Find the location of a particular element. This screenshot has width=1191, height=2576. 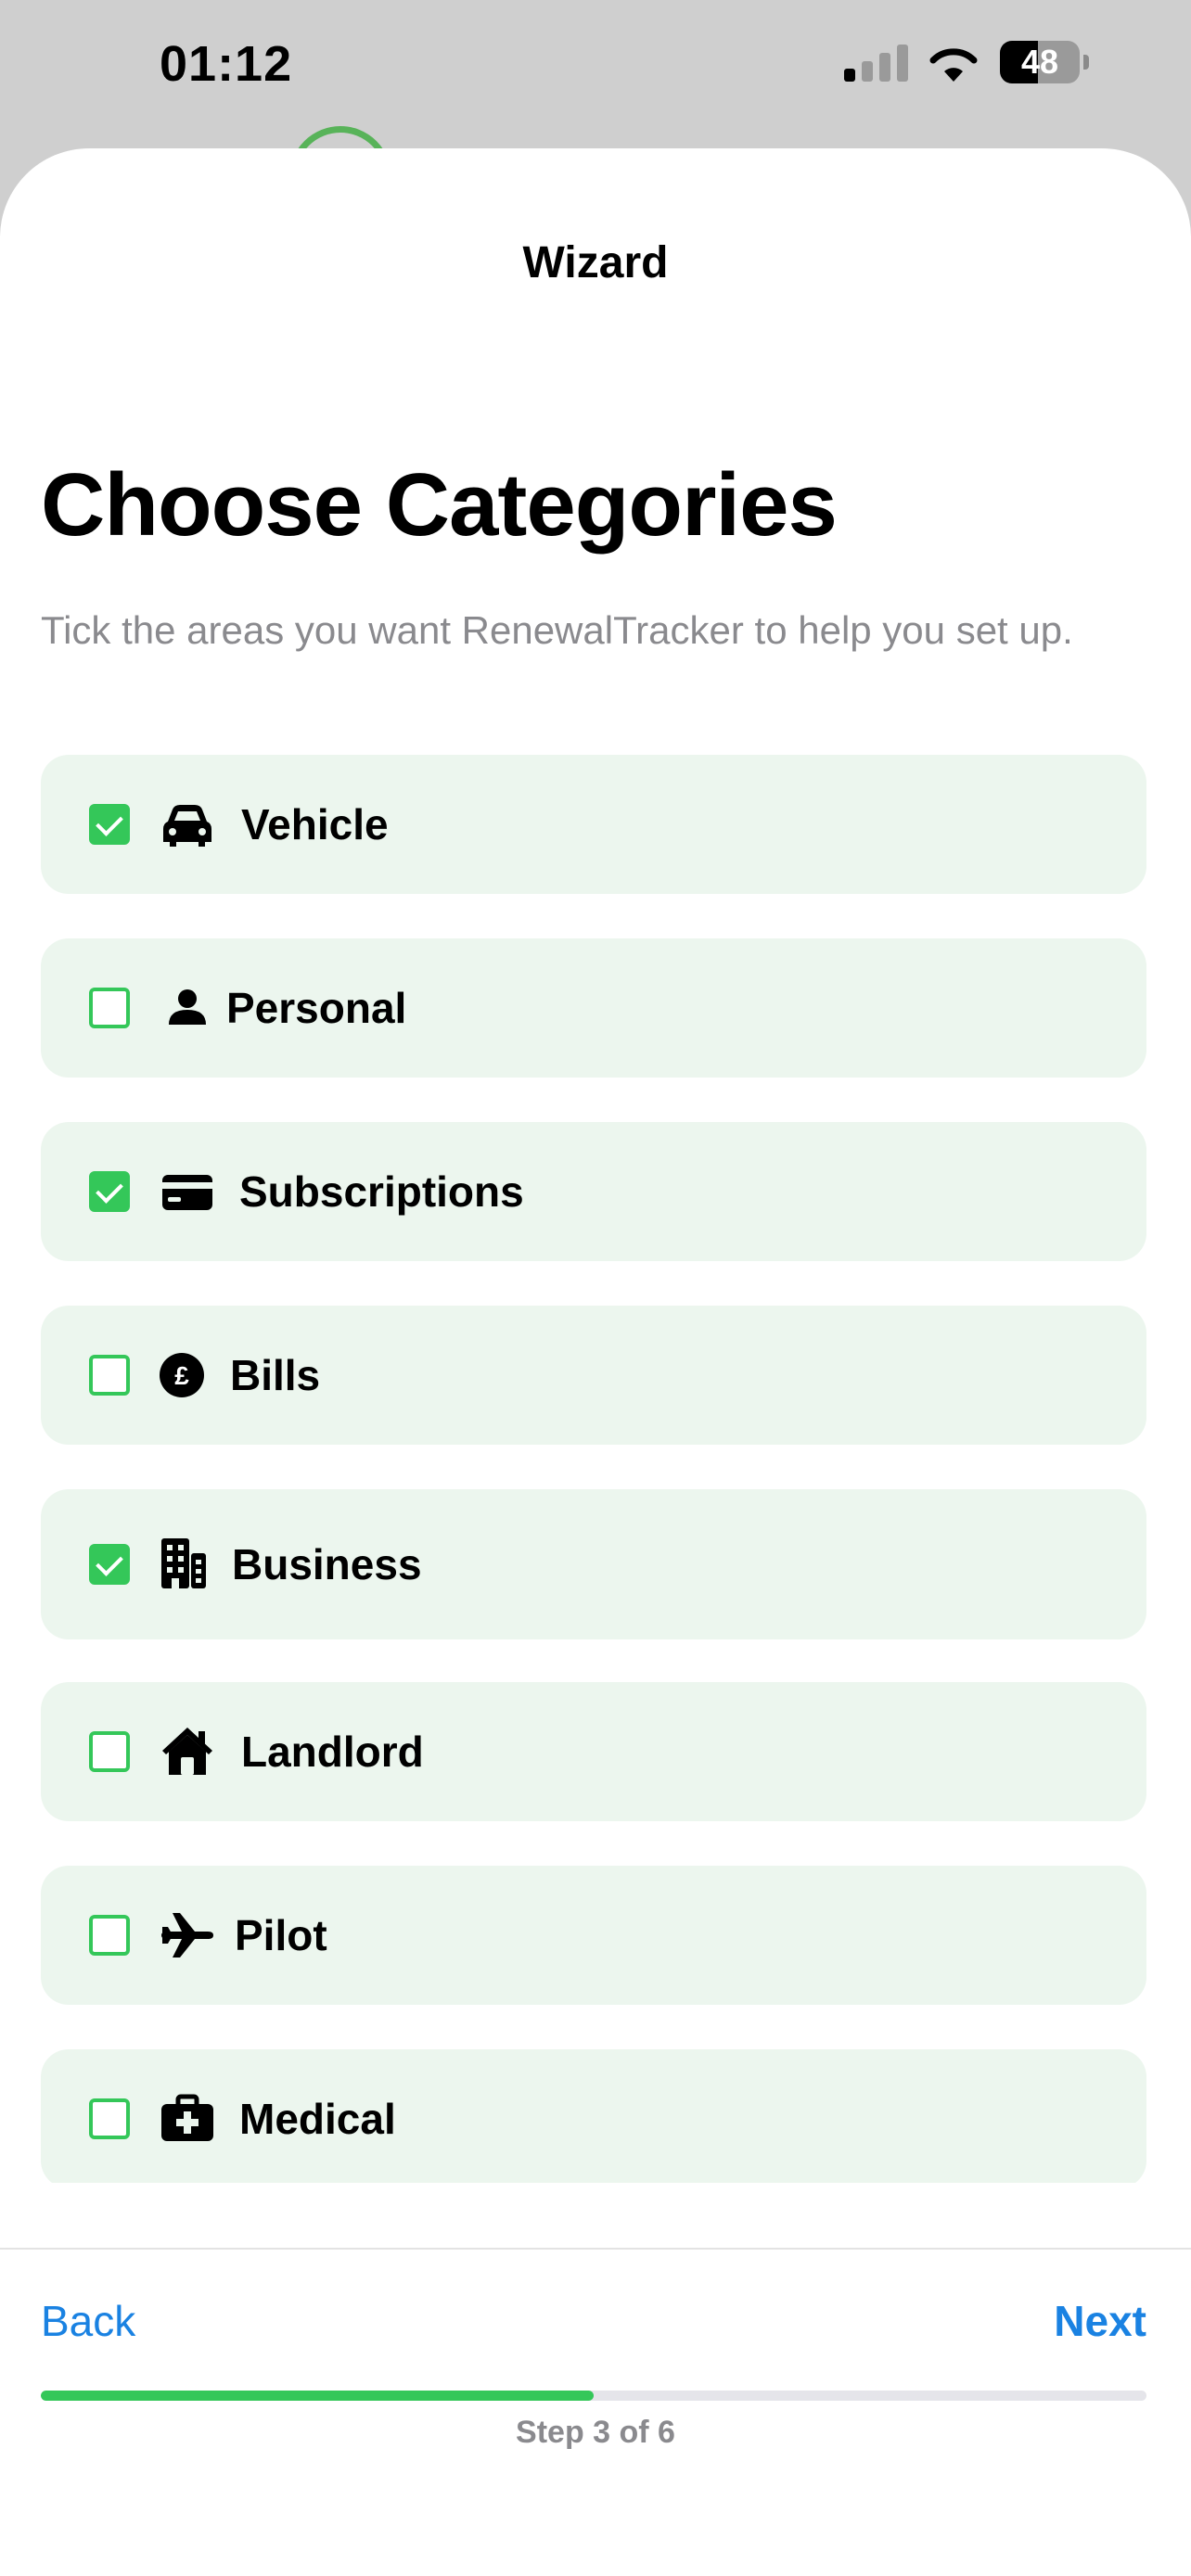

house-icon is located at coordinates (187, 1752).